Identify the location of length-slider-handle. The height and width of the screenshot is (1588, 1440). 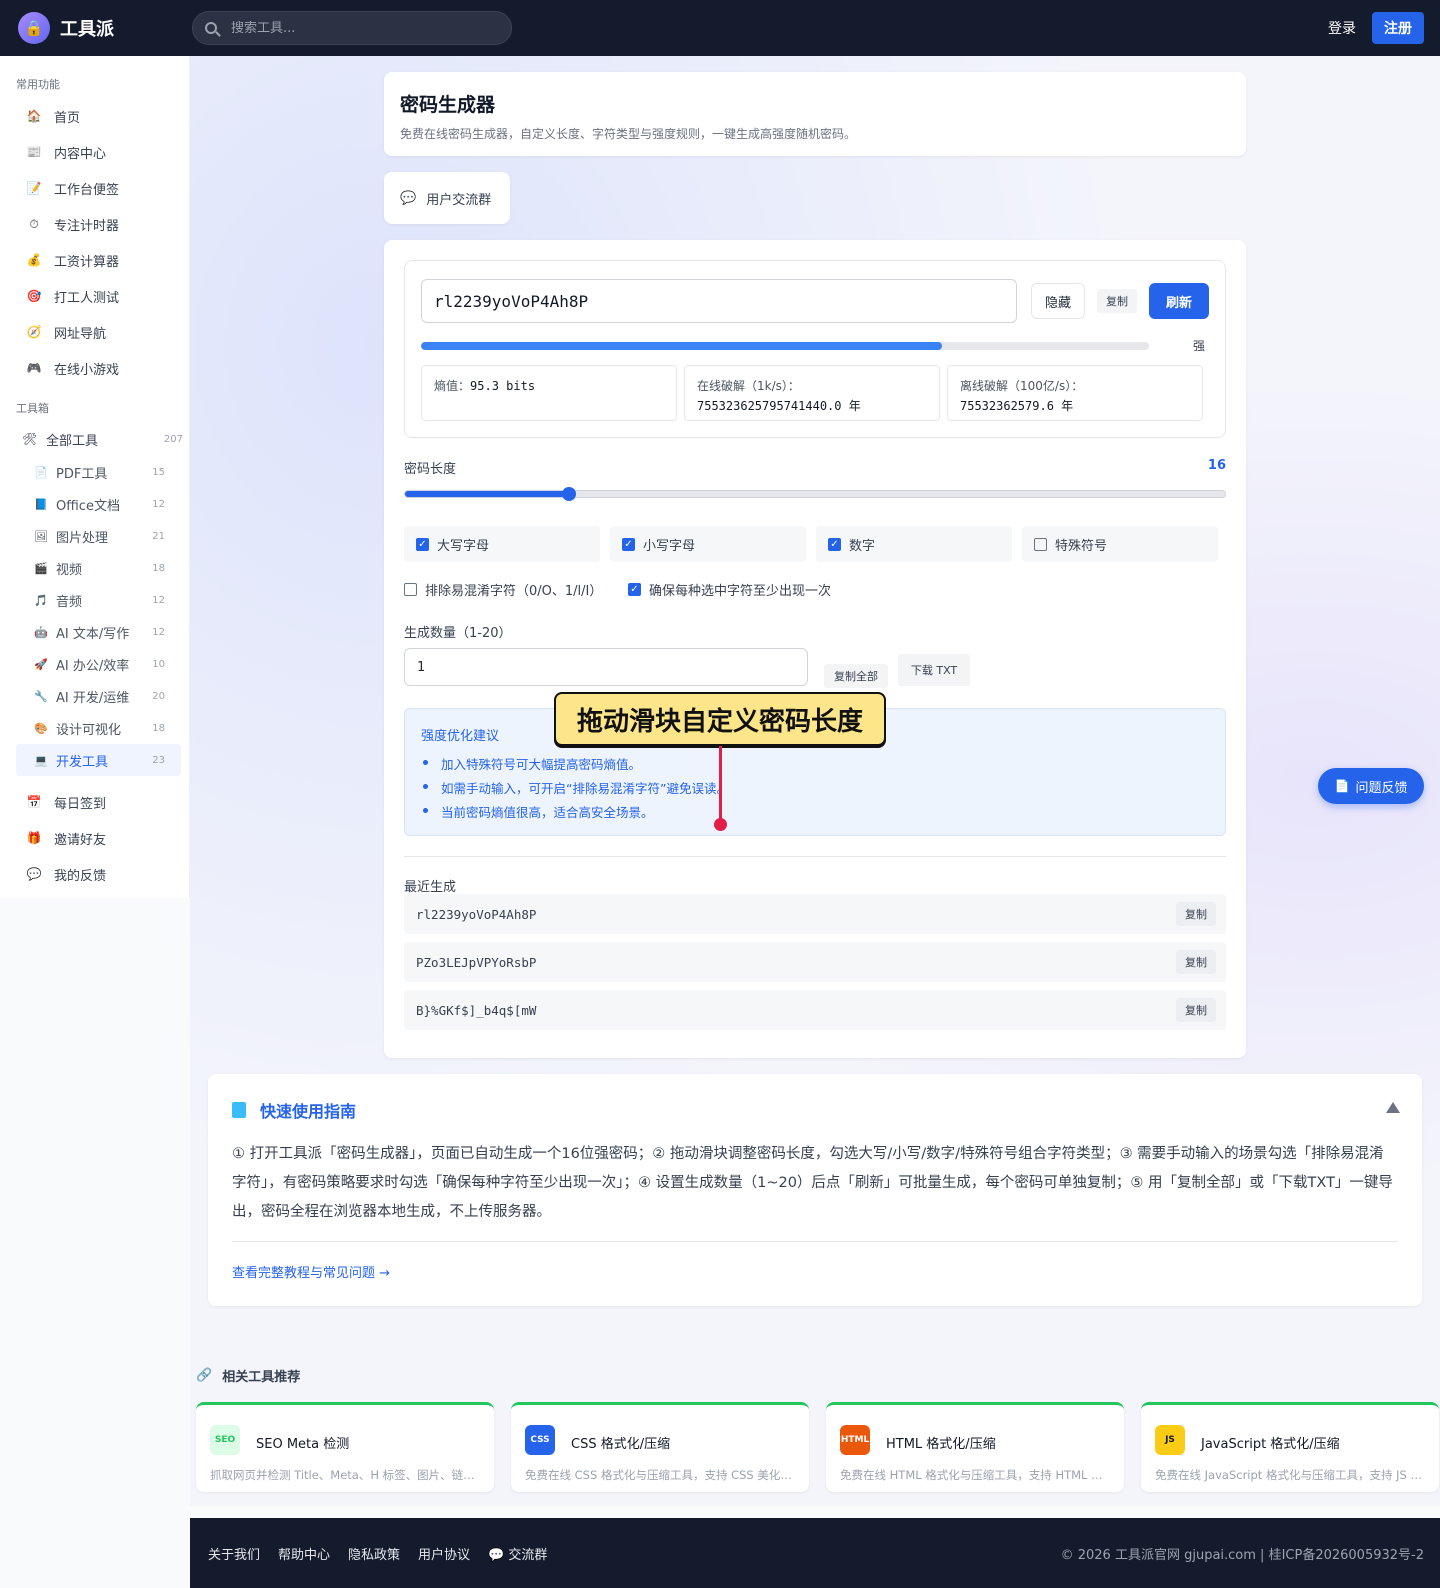
(569, 494).